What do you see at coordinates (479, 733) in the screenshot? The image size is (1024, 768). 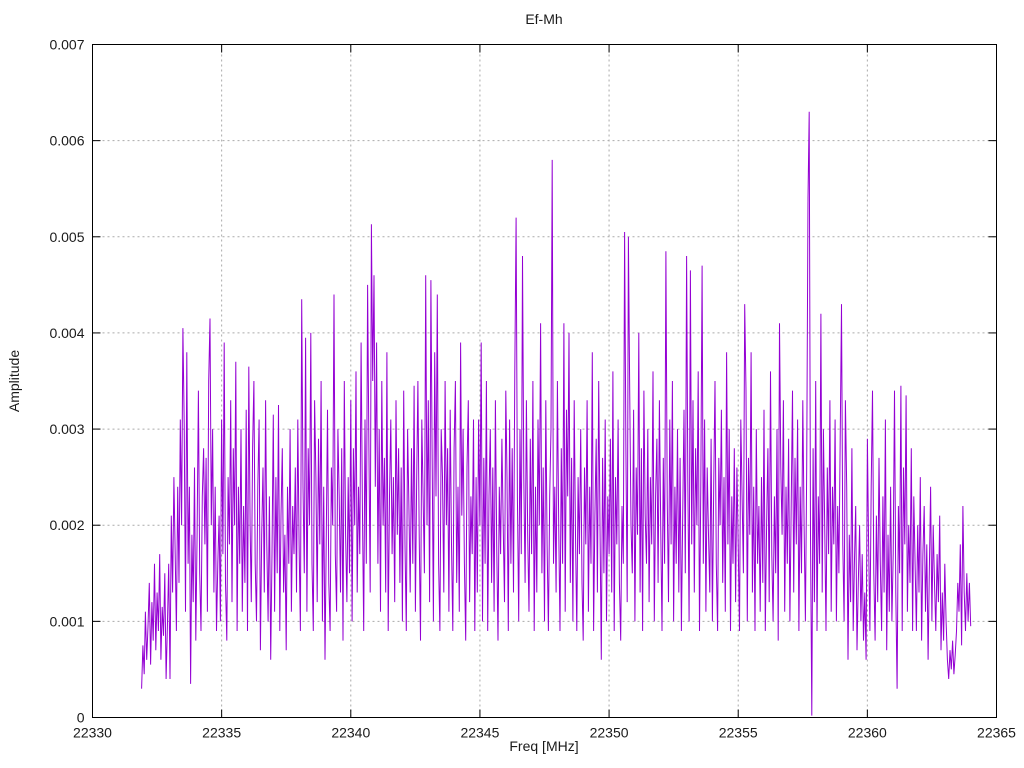 I see `x-tick-label: 22345` at bounding box center [479, 733].